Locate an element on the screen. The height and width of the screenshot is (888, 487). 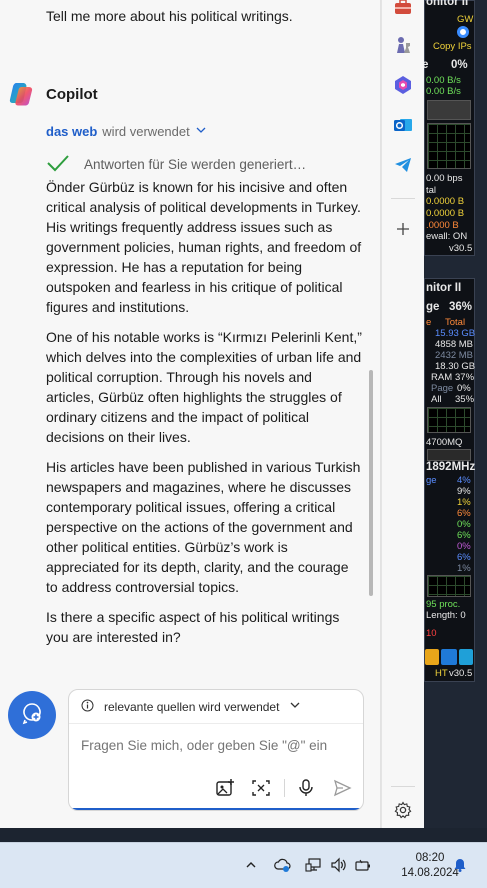
cpu-model: 4700MQ is located at coordinates (444, 442).